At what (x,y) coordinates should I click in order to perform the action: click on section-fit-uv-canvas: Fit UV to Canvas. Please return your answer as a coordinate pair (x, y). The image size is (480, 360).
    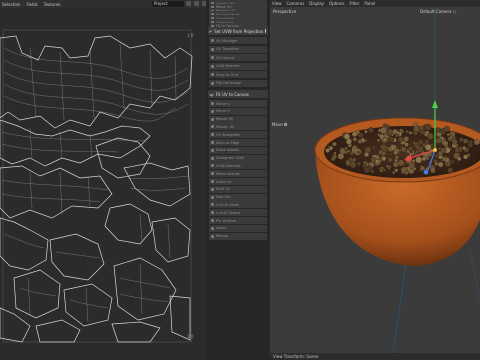
    Looking at the image, I should click on (238, 94).